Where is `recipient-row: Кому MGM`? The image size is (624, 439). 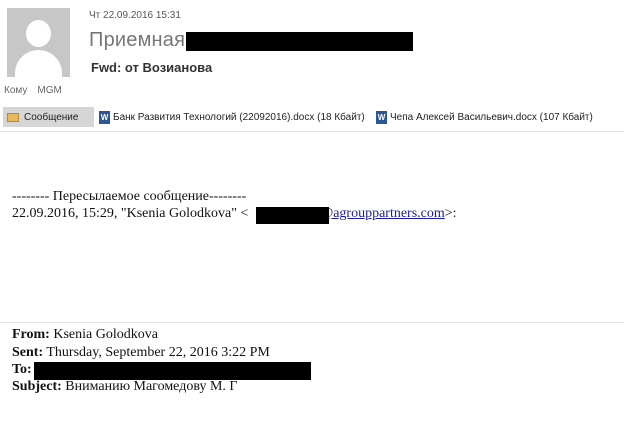
recipient-row: Кому MGM is located at coordinates (38, 90).